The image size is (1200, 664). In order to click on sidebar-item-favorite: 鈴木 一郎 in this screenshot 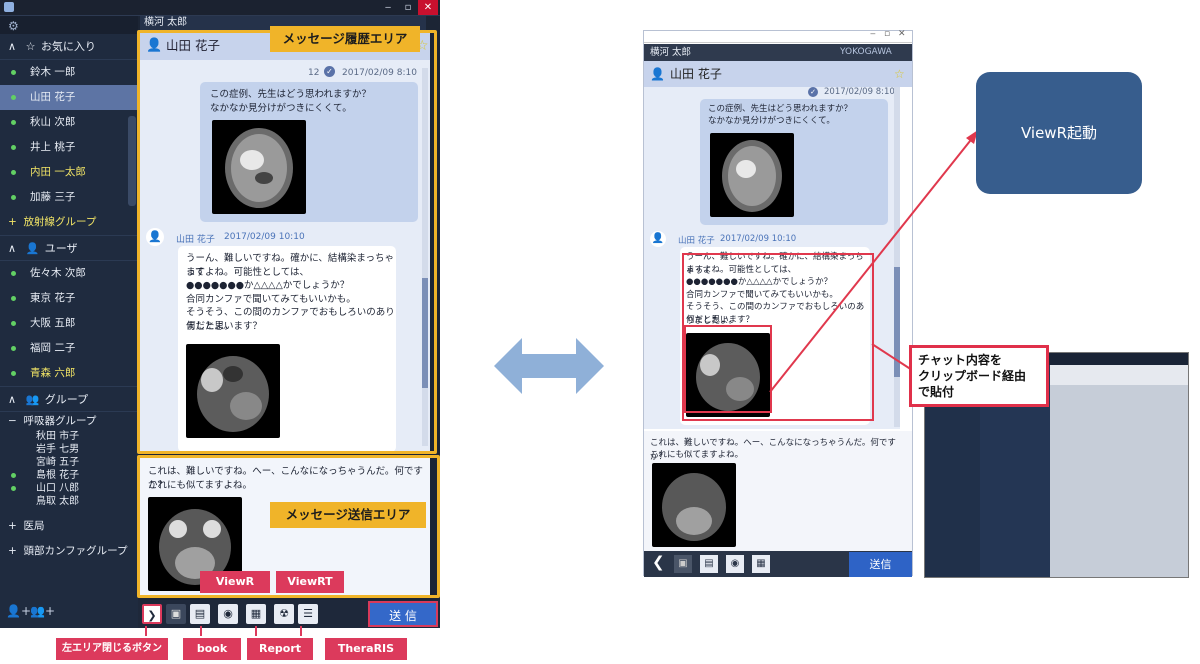, I will do `click(69, 72)`.